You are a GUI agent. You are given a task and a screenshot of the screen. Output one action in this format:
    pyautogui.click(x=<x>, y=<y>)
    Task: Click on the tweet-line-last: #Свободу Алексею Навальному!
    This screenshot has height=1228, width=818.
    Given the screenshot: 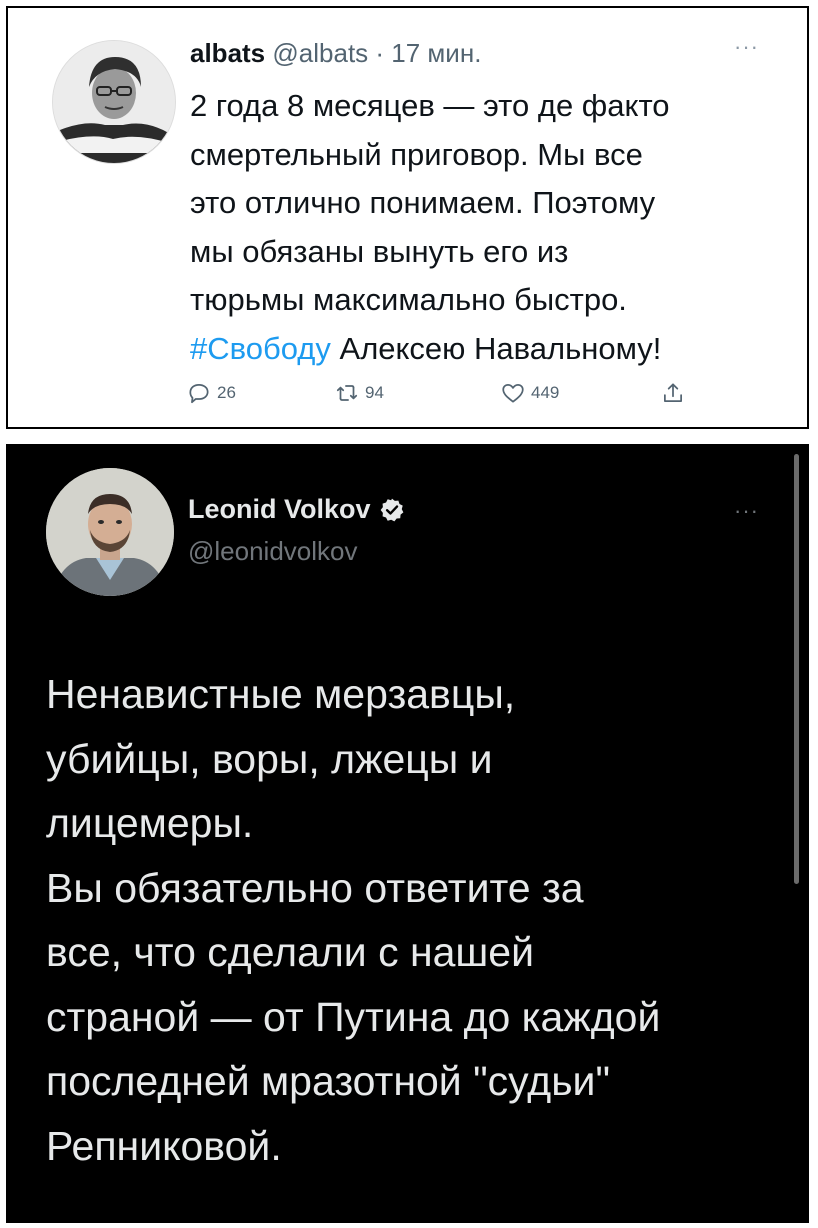 What is the action you would take?
    pyautogui.click(x=490, y=349)
    